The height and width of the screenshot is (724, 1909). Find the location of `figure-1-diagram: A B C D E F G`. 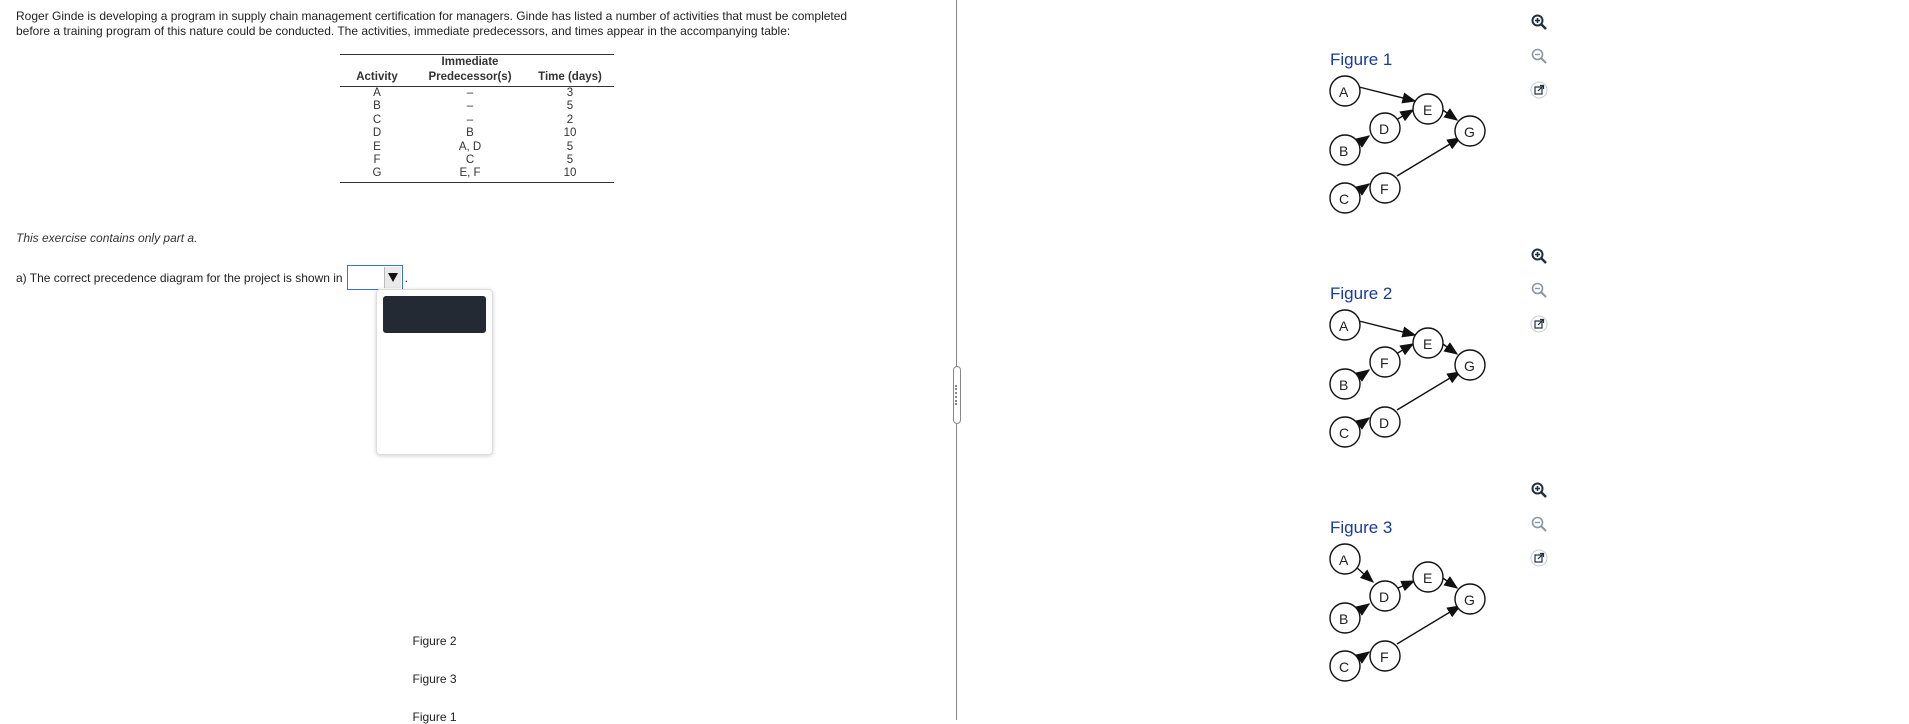

figure-1-diagram: A B C D E F G is located at coordinates (1407, 144).